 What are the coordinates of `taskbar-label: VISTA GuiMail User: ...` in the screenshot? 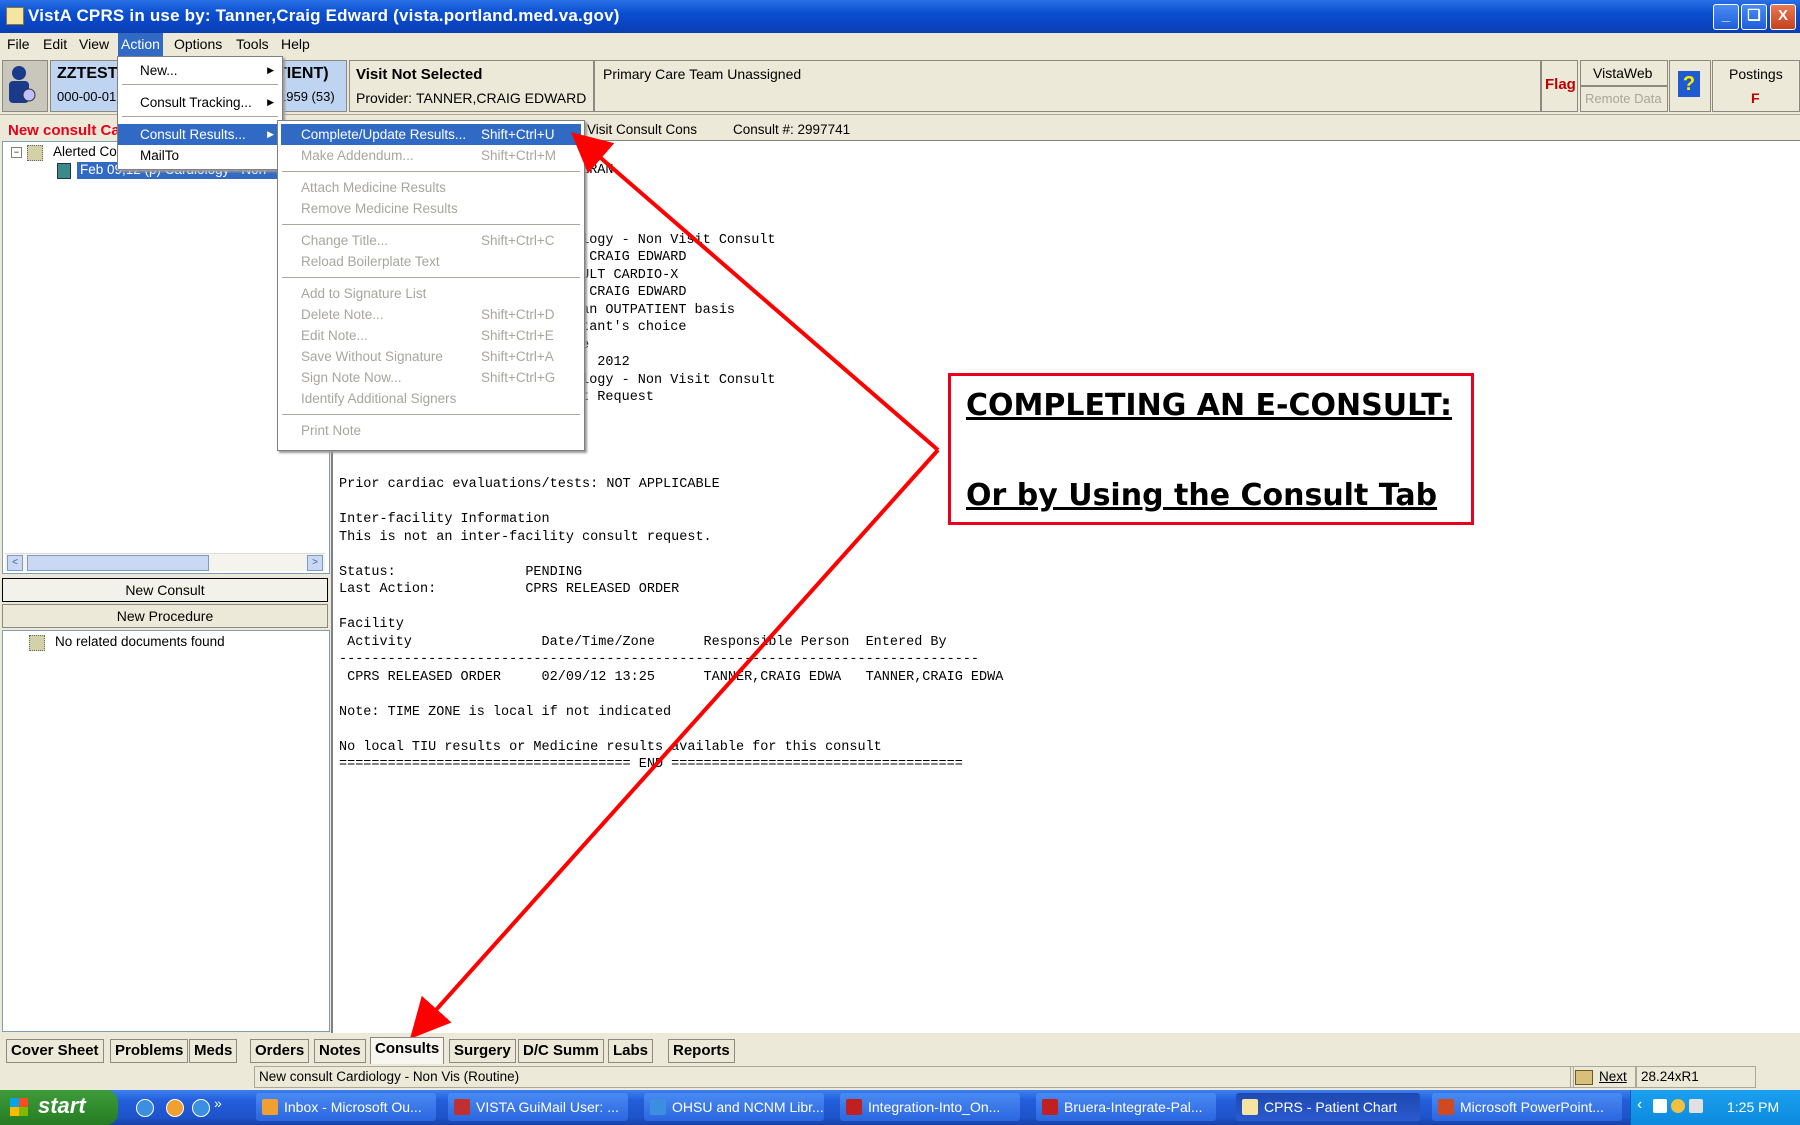 It's located at (547, 1107).